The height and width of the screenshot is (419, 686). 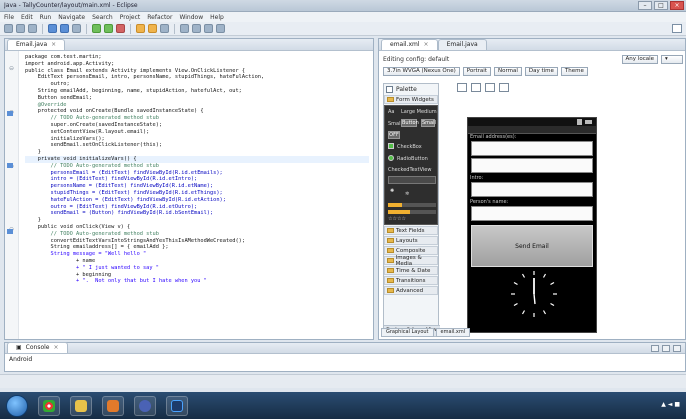 I want to click on code-line: public void onClick(View v) {, so click(x=78, y=226).